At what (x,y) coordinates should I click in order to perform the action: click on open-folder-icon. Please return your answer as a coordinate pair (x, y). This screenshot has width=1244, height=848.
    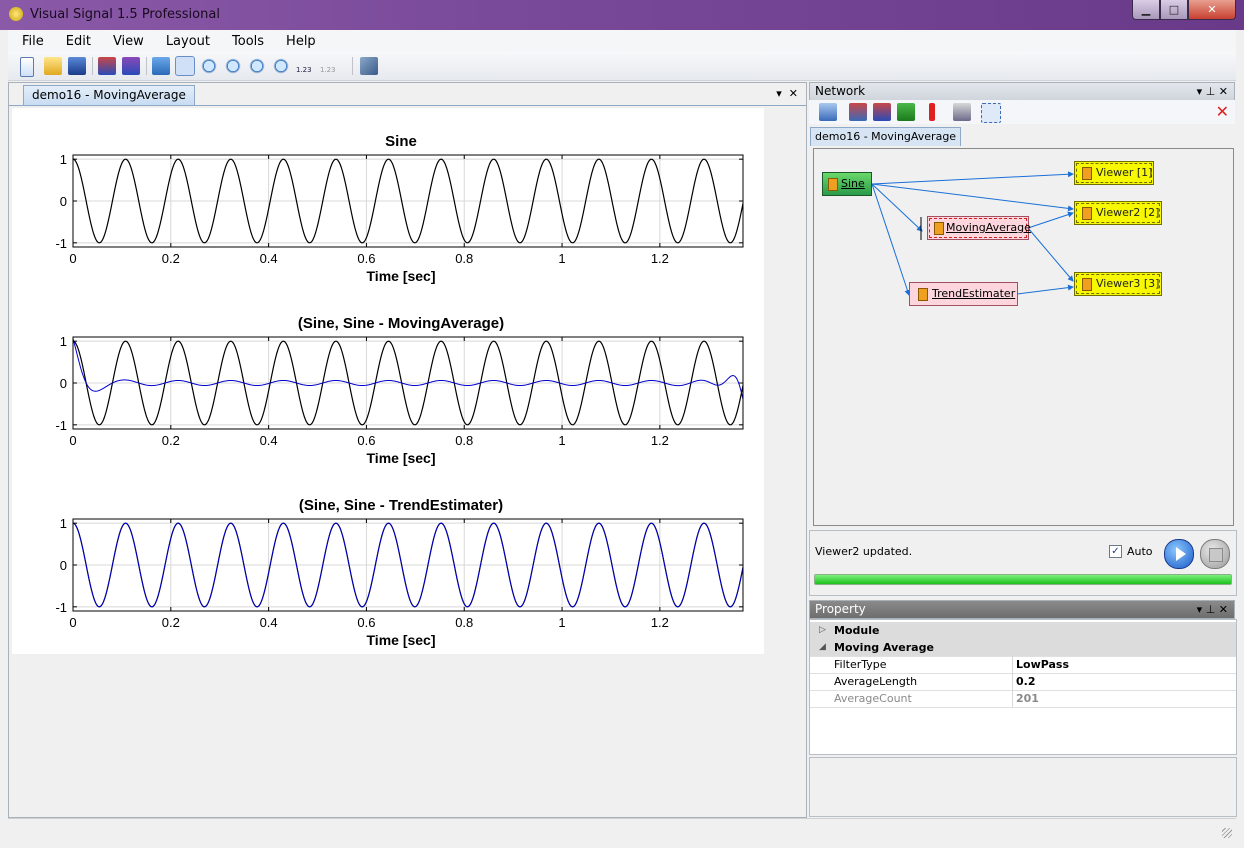
    Looking at the image, I should click on (53, 66).